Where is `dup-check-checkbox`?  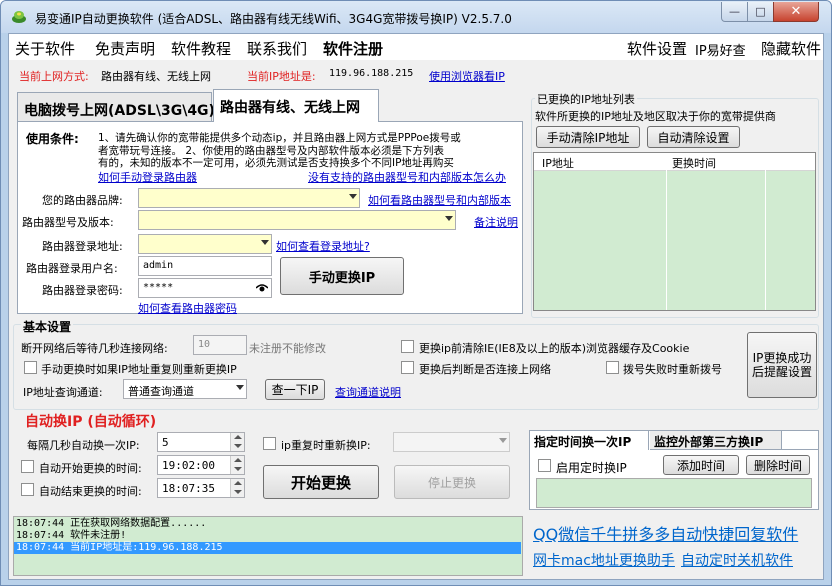
dup-check-checkbox is located at coordinates (30, 367).